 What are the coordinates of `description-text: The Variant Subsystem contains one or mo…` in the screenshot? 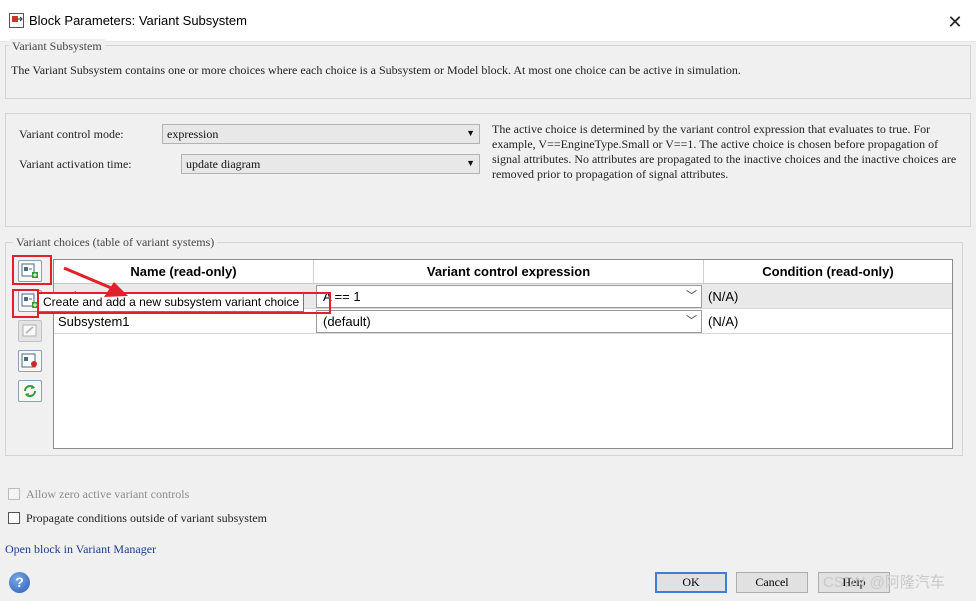 It's located at (376, 70).